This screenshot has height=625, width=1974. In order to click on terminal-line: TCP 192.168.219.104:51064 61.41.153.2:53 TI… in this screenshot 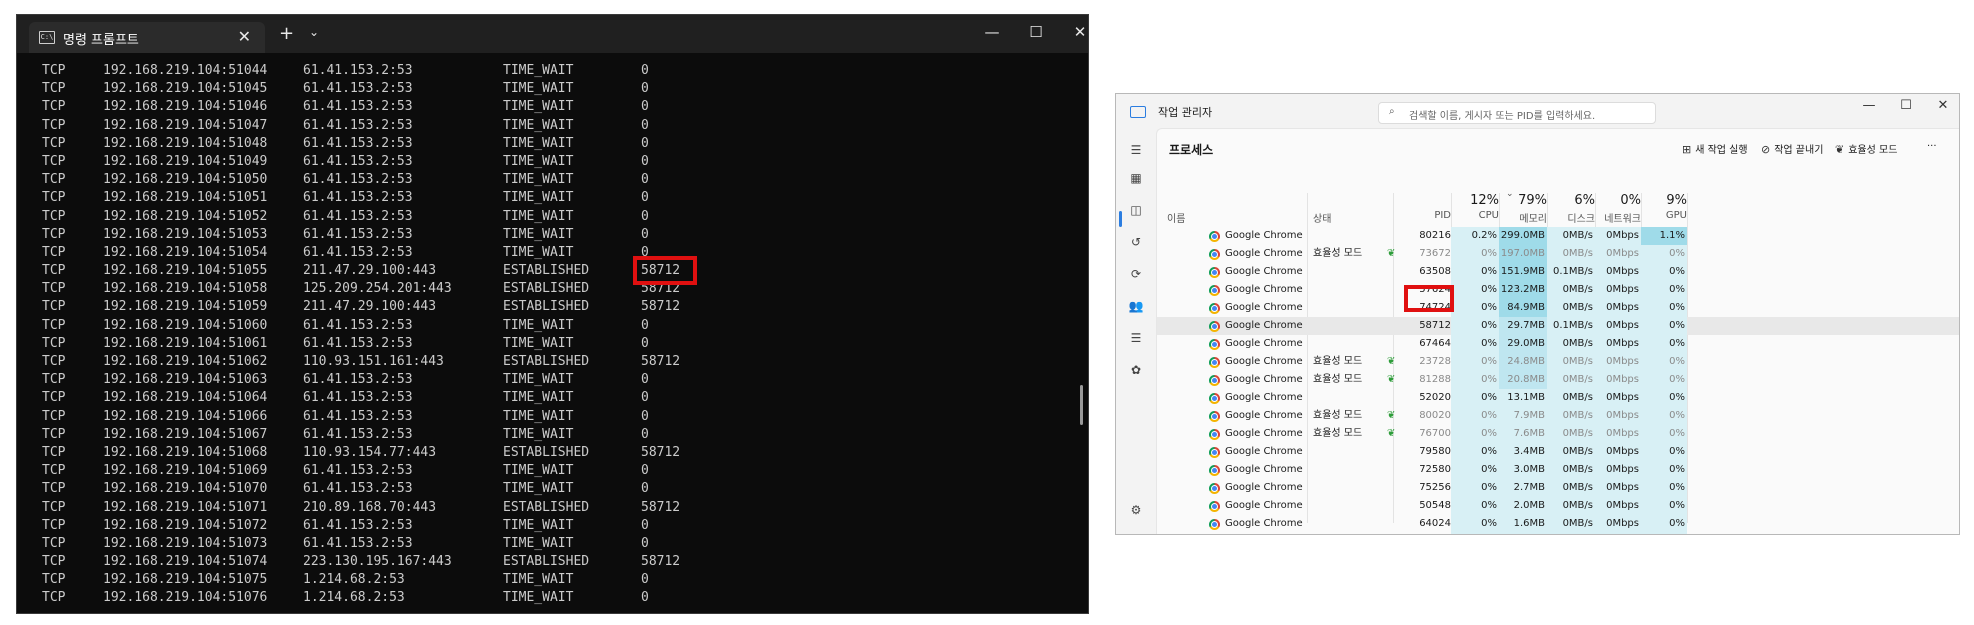, I will do `click(552, 398)`.